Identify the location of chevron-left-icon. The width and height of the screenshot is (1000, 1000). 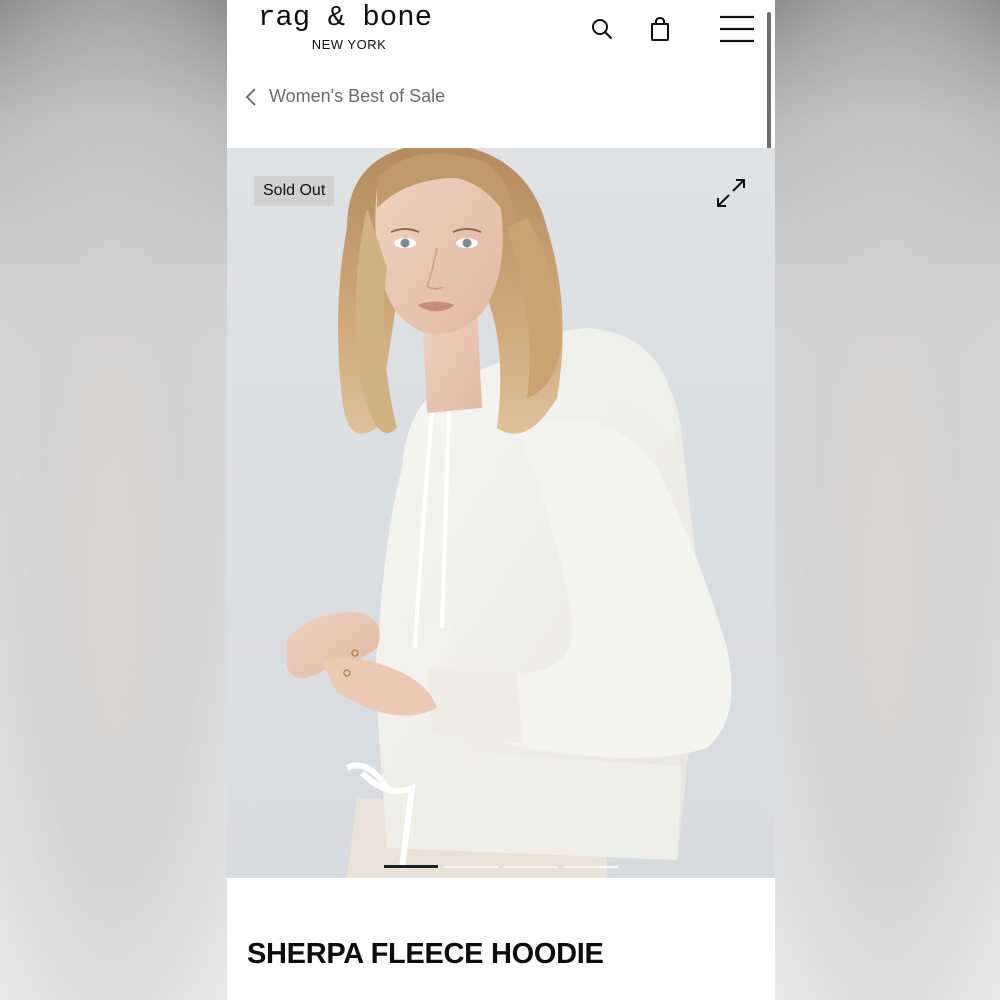
(250, 96).